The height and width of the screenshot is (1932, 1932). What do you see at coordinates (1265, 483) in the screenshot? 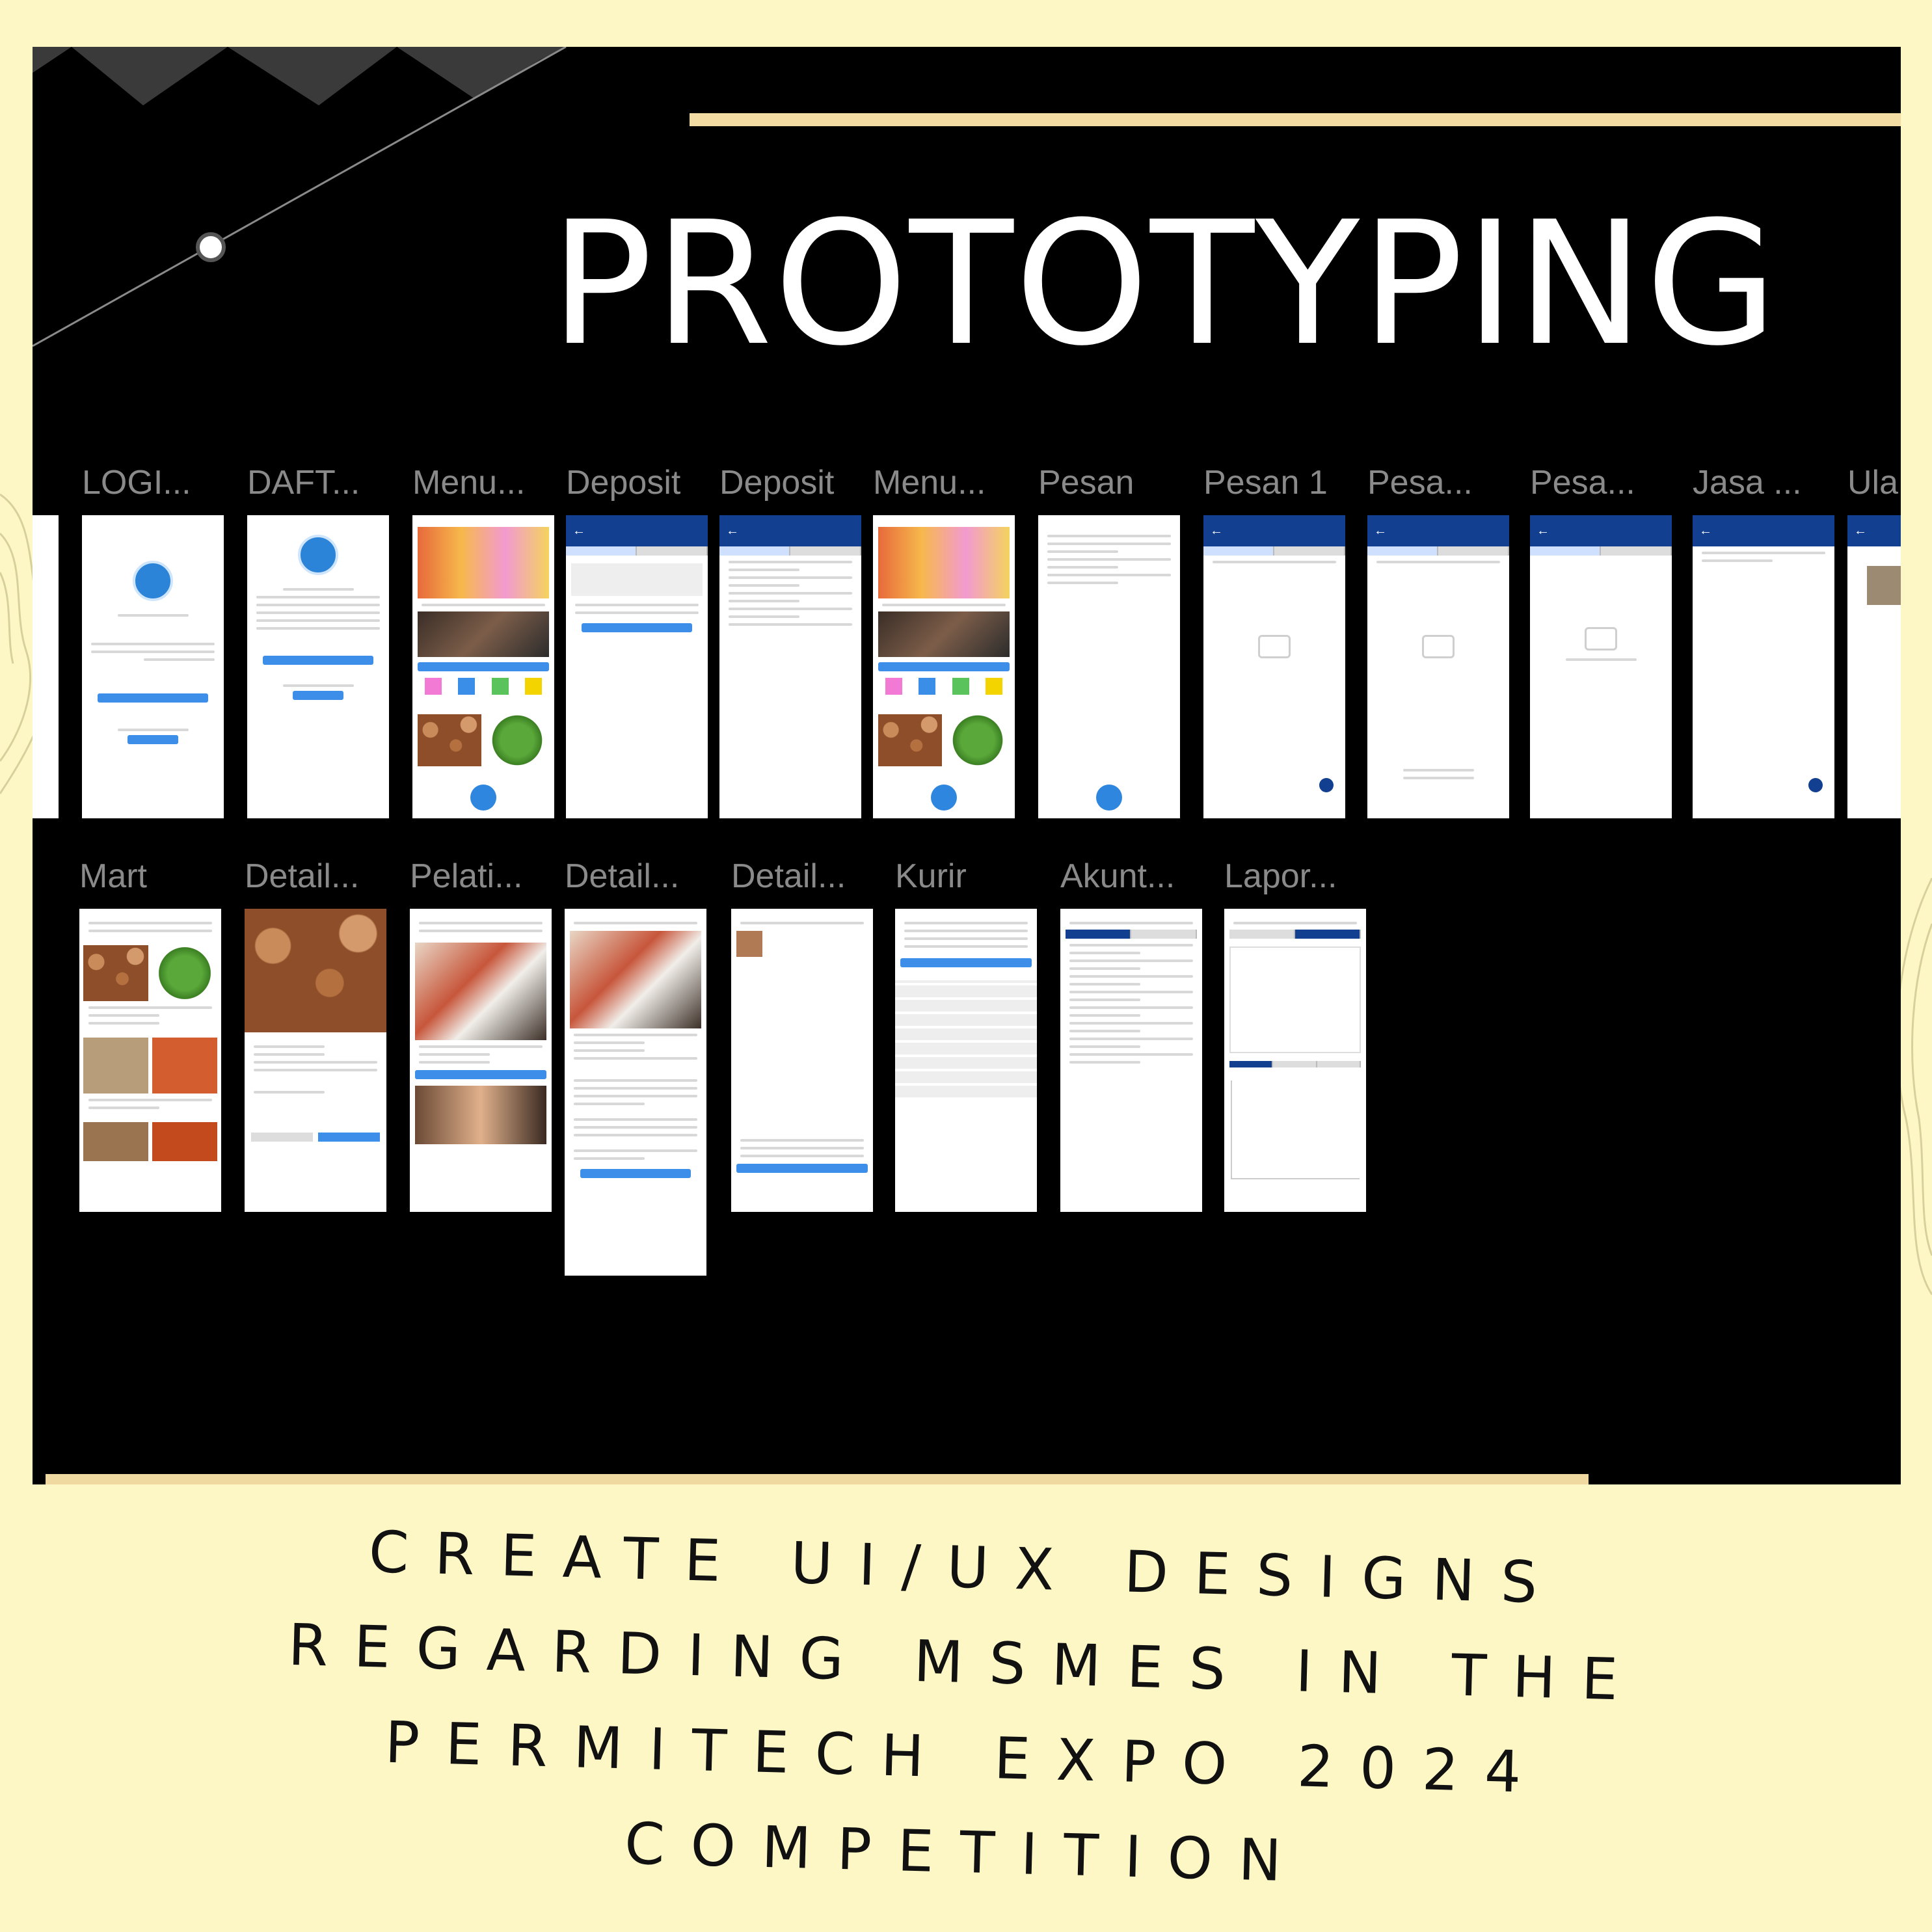
I see `frame-label: Pesan 1` at bounding box center [1265, 483].